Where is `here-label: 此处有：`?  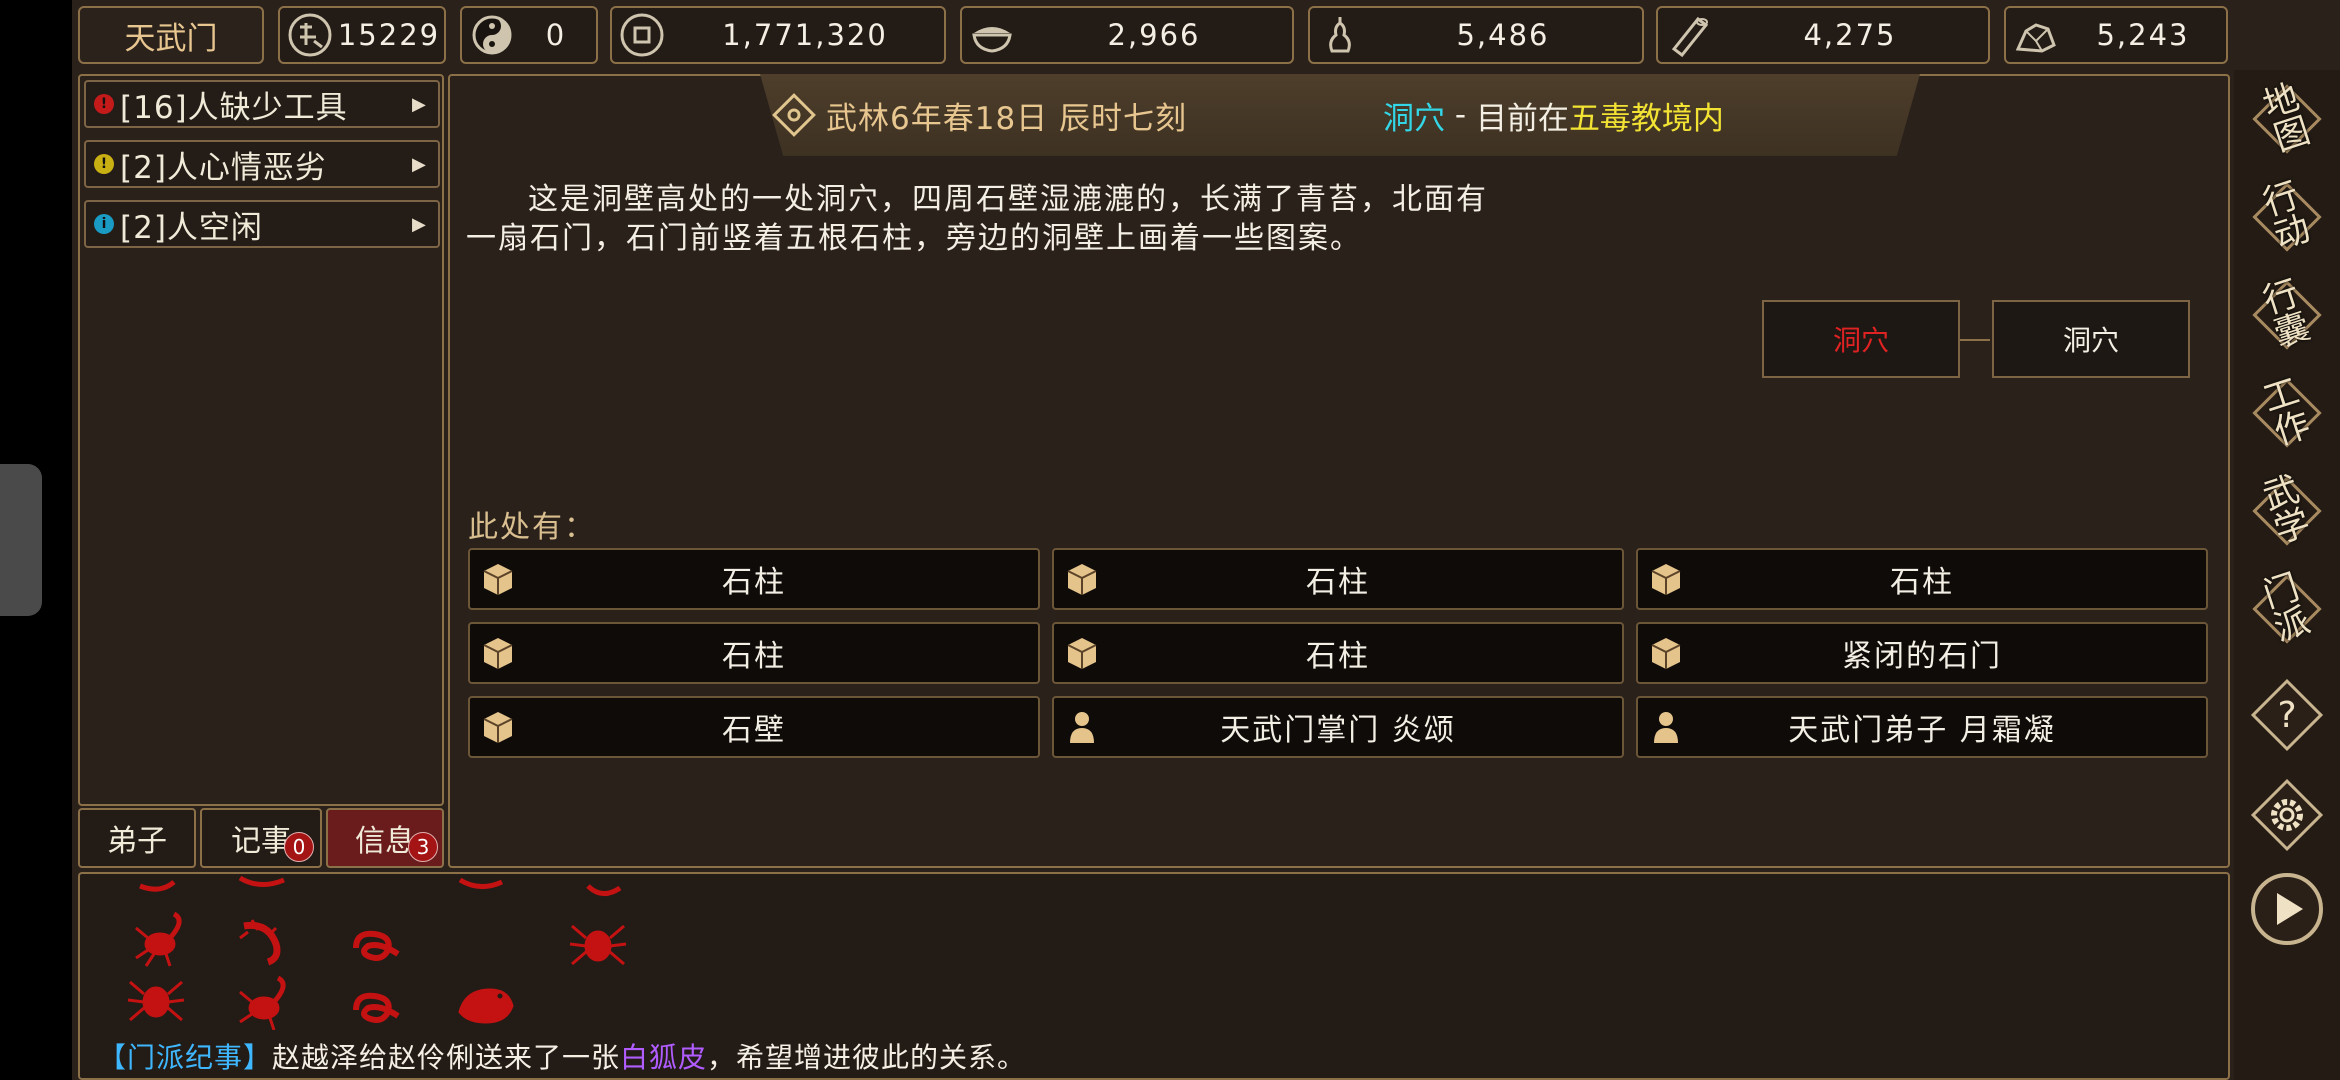
here-label: 此处有： is located at coordinates (532, 527).